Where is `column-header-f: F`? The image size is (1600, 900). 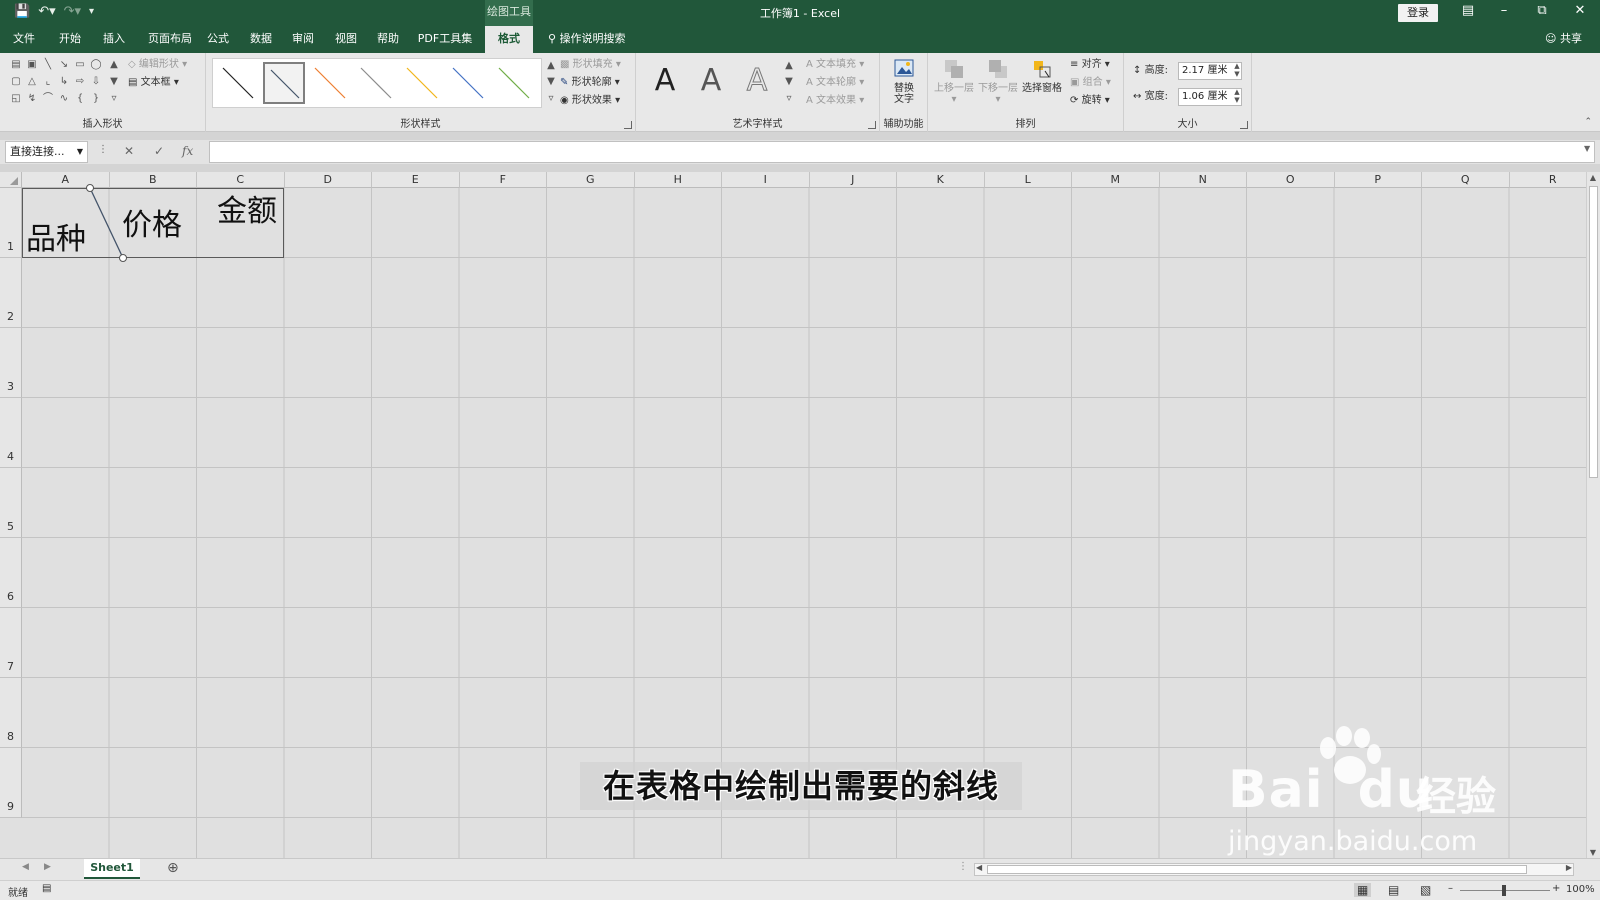
column-header-f: F is located at coordinates (503, 180).